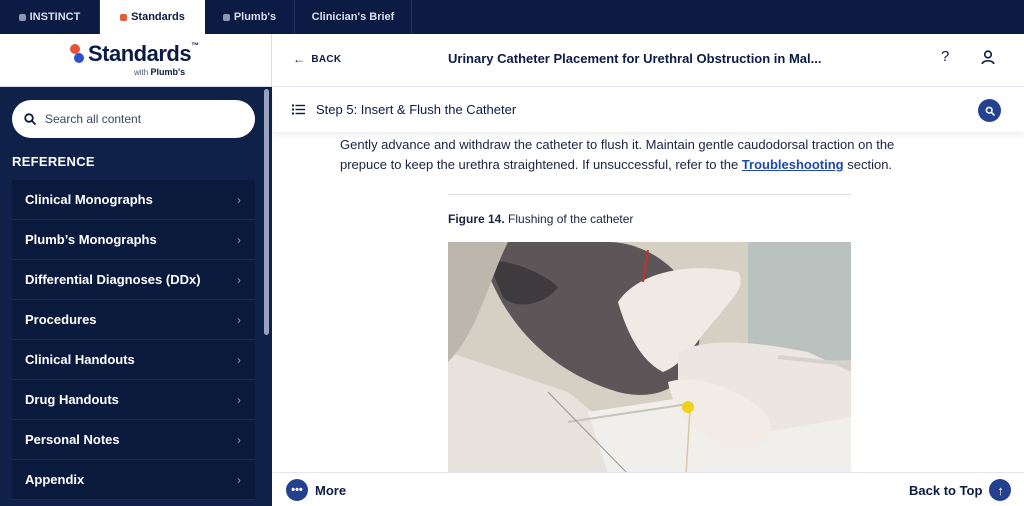  Describe the element at coordinates (53, 161) in the screenshot. I see `section-label-reference: REFERENCE` at that location.